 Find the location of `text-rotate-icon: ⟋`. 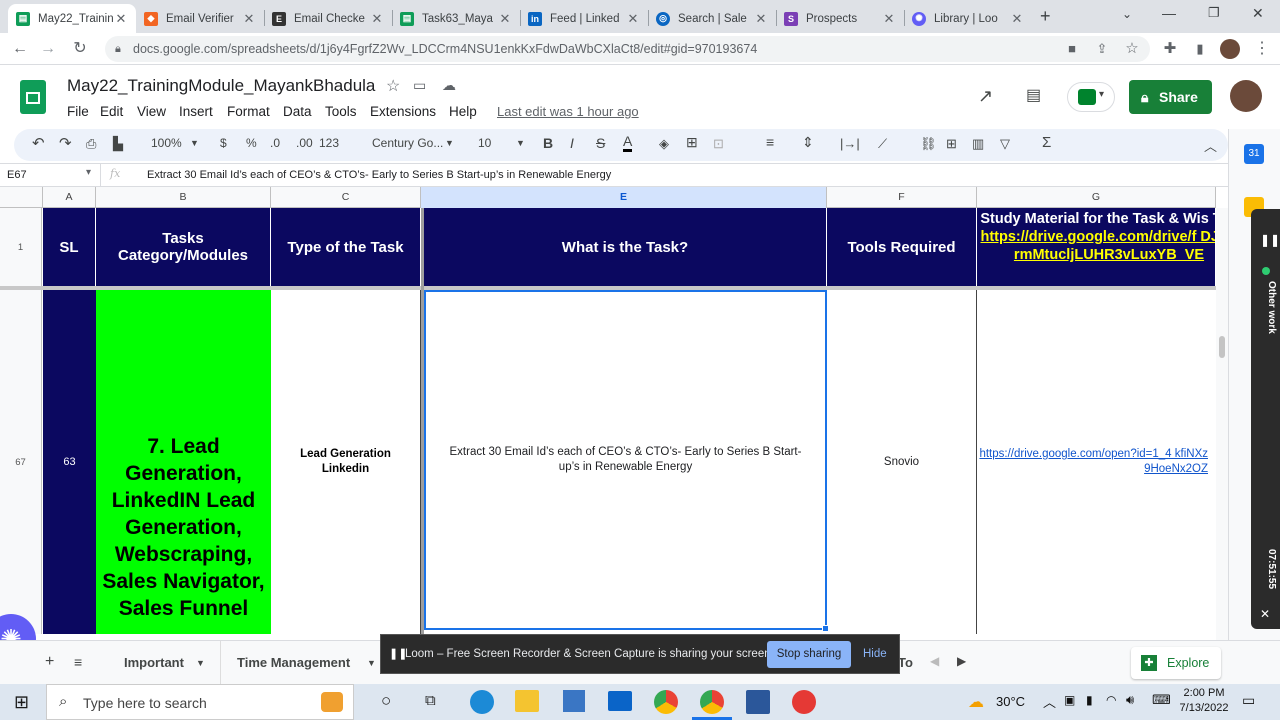

text-rotate-icon: ⟋ is located at coordinates (882, 144).